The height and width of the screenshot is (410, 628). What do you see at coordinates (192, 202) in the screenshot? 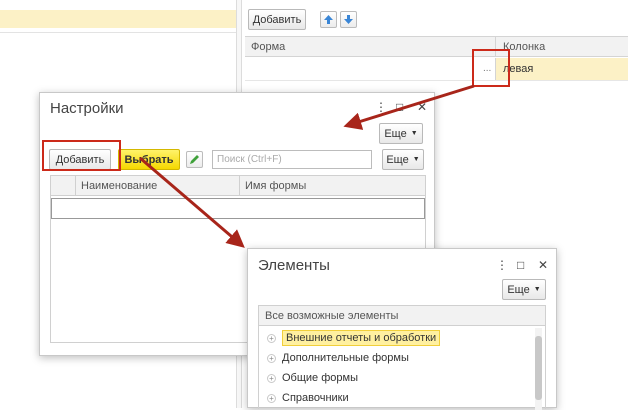
I see `arrow-to-elements` at bounding box center [192, 202].